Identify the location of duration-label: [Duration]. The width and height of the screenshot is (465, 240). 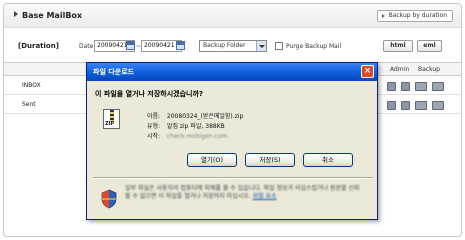
(38, 46).